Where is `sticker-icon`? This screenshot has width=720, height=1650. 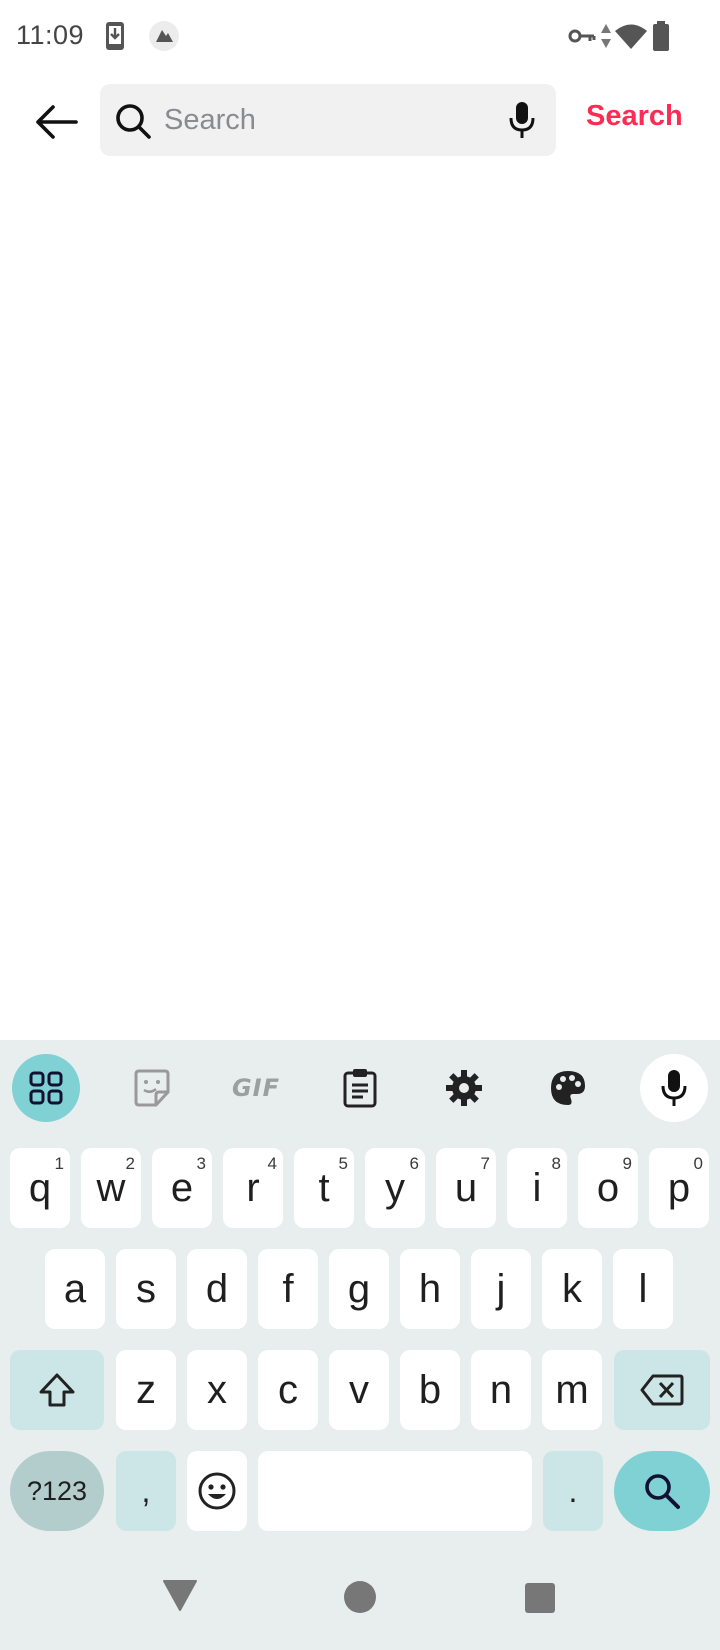
sticker-icon is located at coordinates (152, 1088).